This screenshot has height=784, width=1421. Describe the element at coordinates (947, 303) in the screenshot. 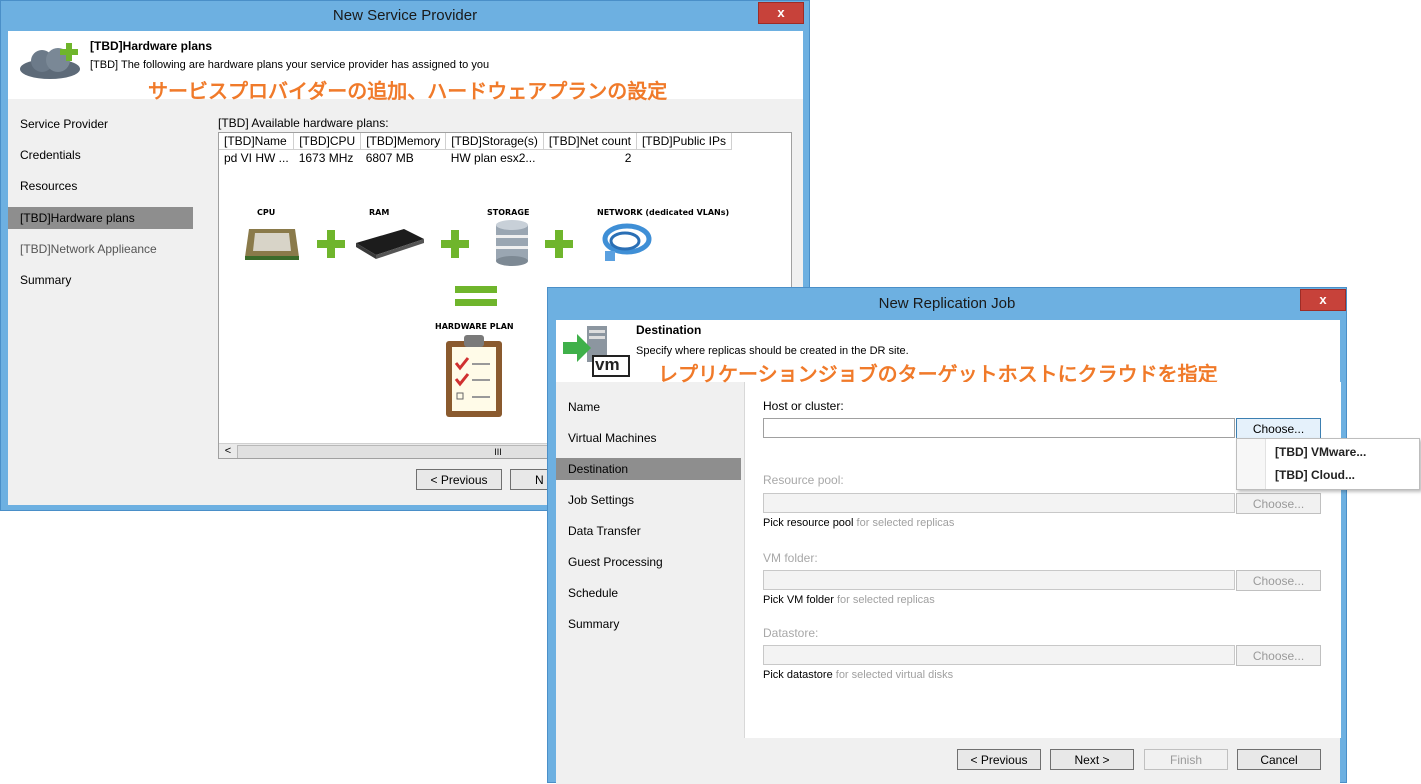

I see `window-title: New Replication Job` at that location.